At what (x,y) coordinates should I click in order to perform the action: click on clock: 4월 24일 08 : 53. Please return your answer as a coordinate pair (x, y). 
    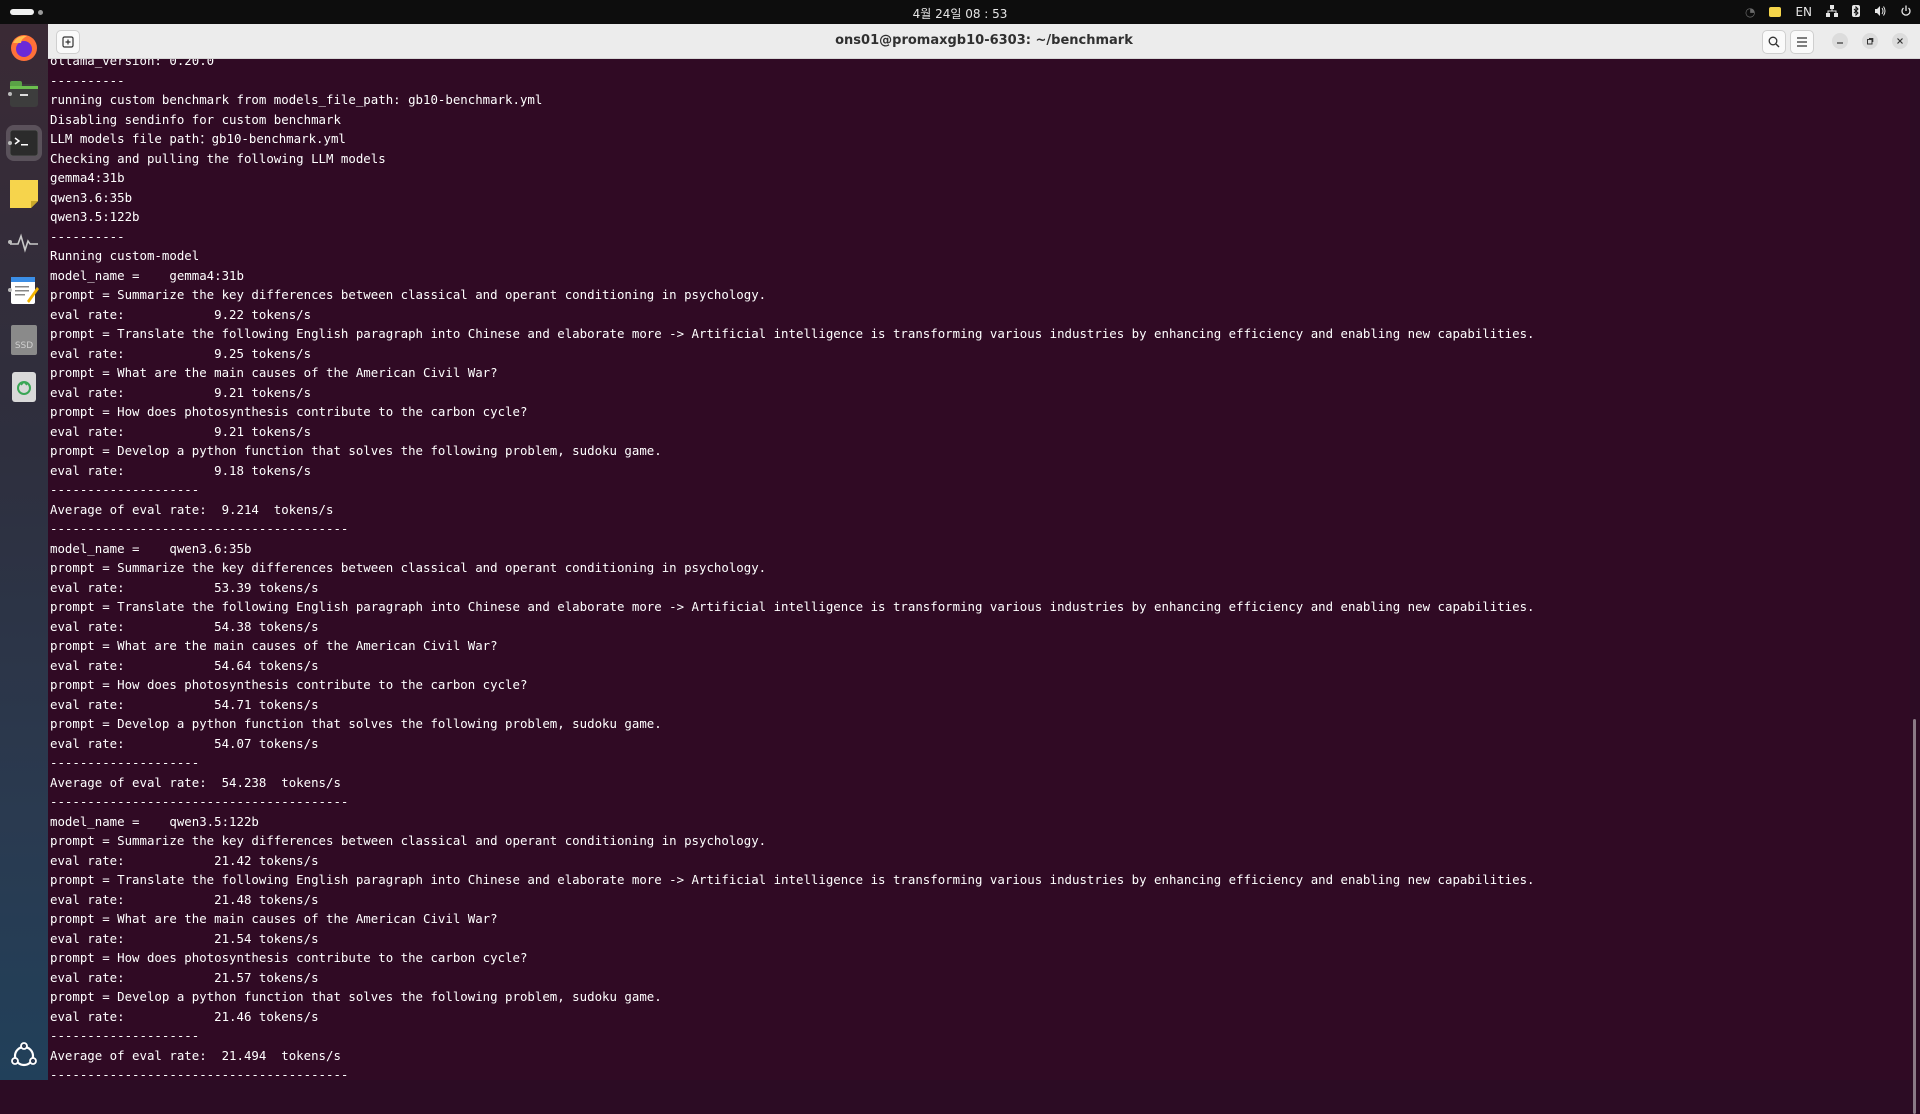
    Looking at the image, I should click on (960, 13).